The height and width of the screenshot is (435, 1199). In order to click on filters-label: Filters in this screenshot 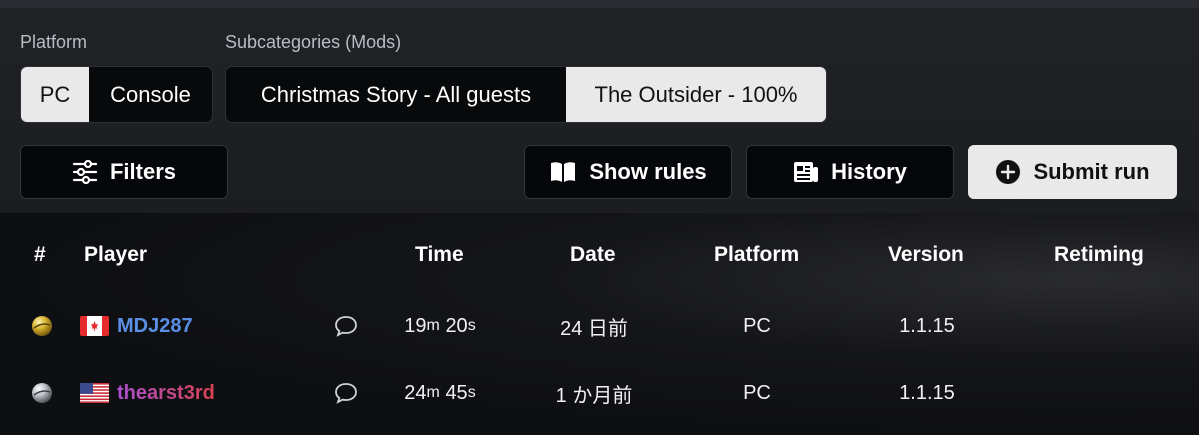, I will do `click(143, 171)`.